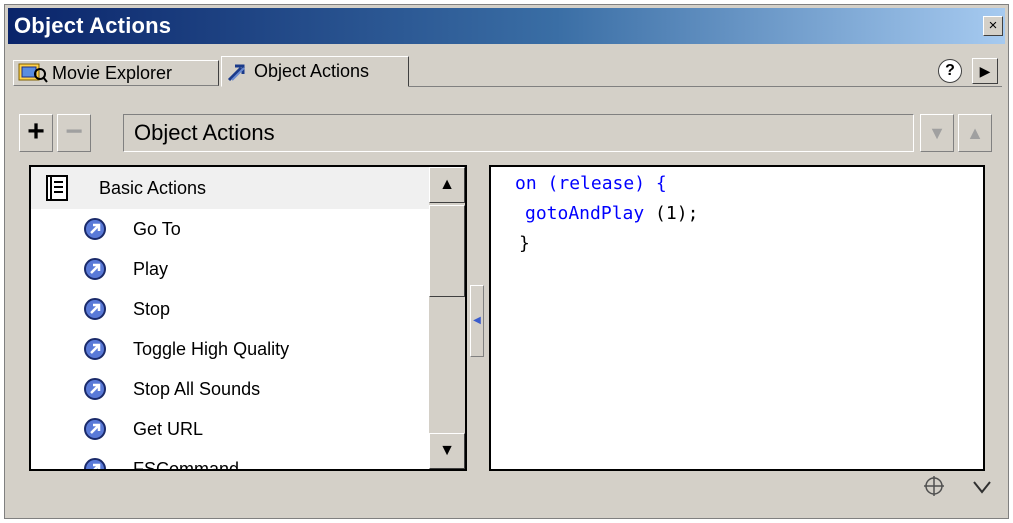 This screenshot has height=523, width=1013. I want to click on action-name-field: Object Actions, so click(518, 133).